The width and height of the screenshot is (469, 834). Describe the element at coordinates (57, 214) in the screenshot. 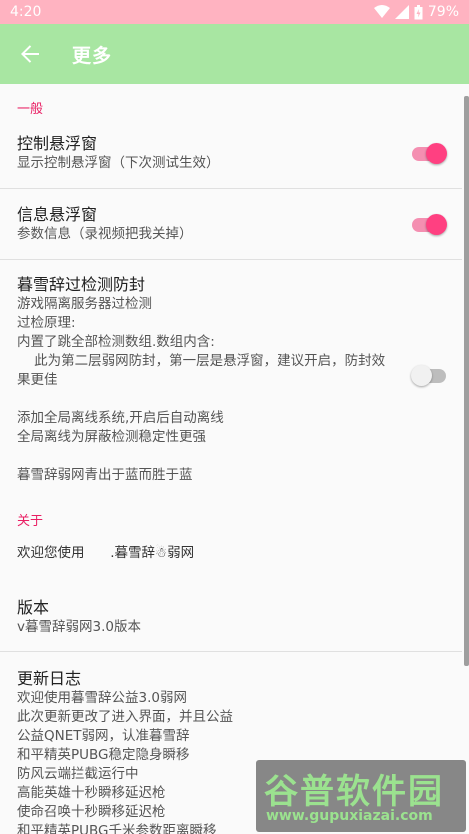

I see `pref-title: 信息悬浮窗` at that location.